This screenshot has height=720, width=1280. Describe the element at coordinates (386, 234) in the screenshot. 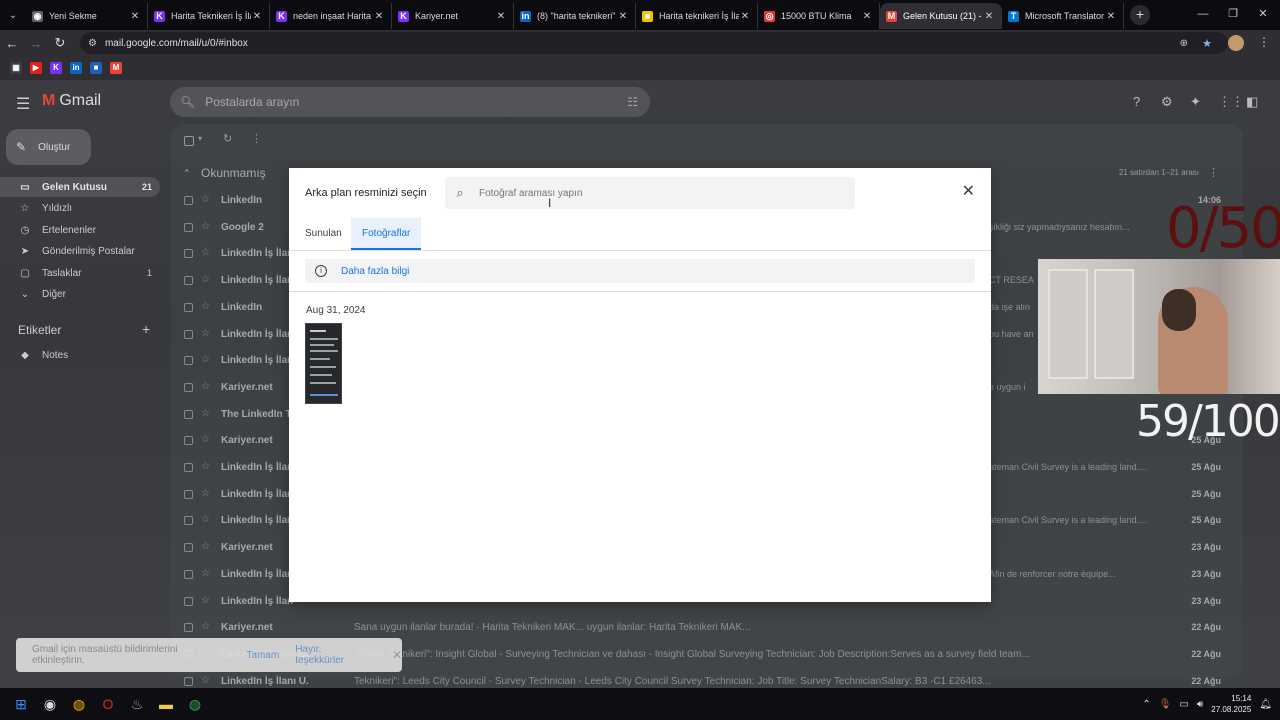

I see `tab-fotograflar: Fotoğraflar` at that location.